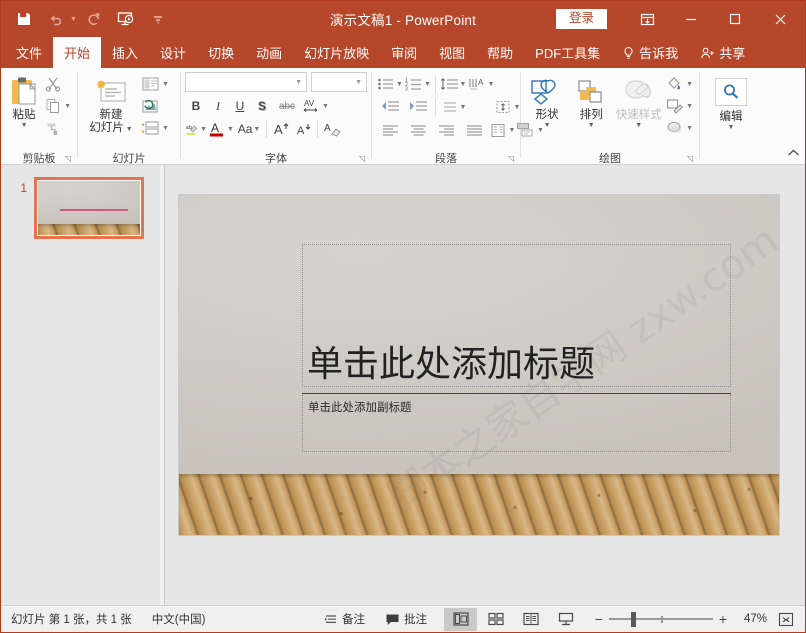  I want to click on font-size-input: ▼, so click(339, 82).